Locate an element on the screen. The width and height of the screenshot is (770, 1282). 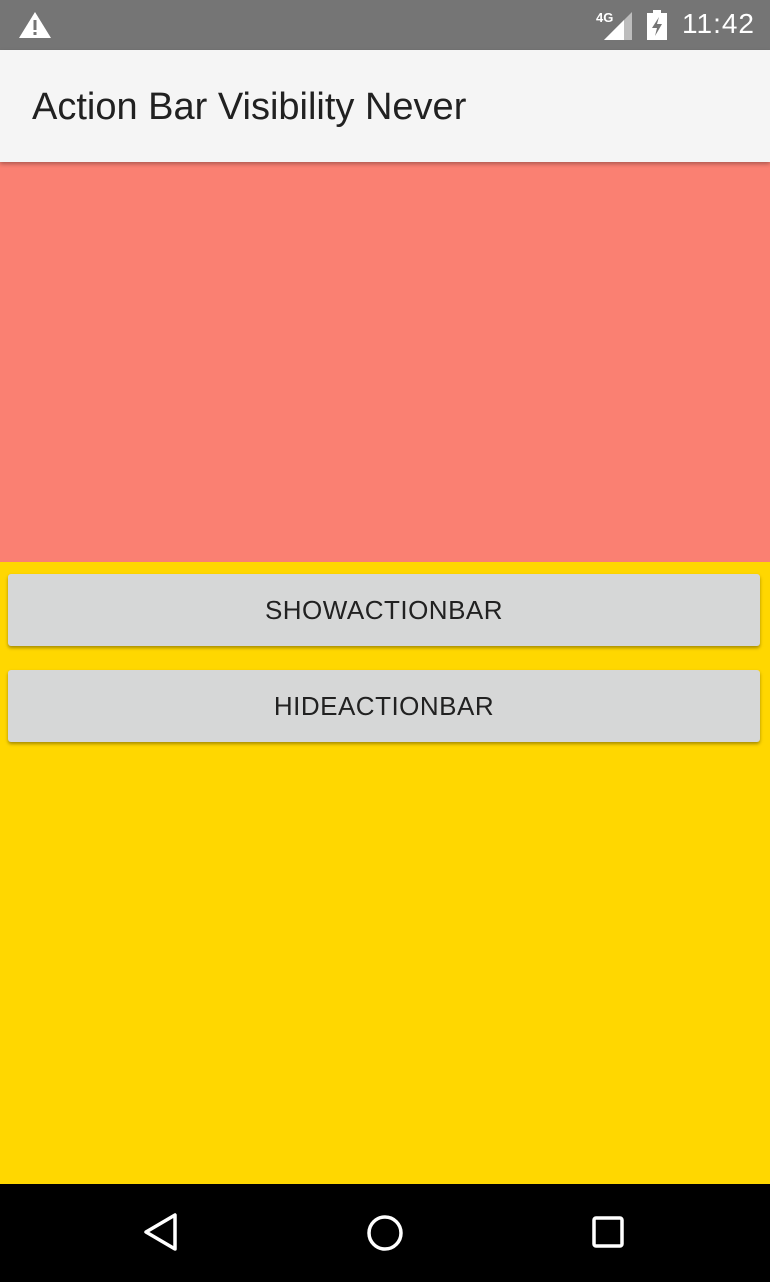
status-time: 11:42 is located at coordinates (718, 23).